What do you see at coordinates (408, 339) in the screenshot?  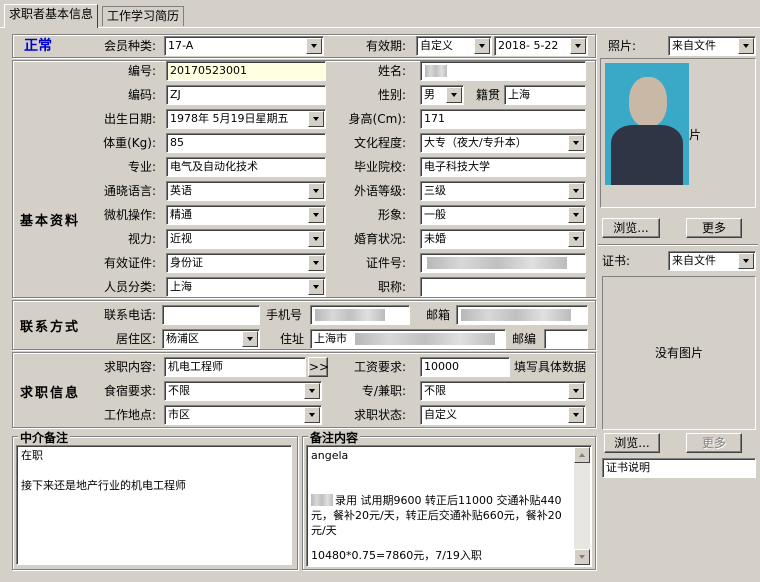 I see `address-field: 上海市` at bounding box center [408, 339].